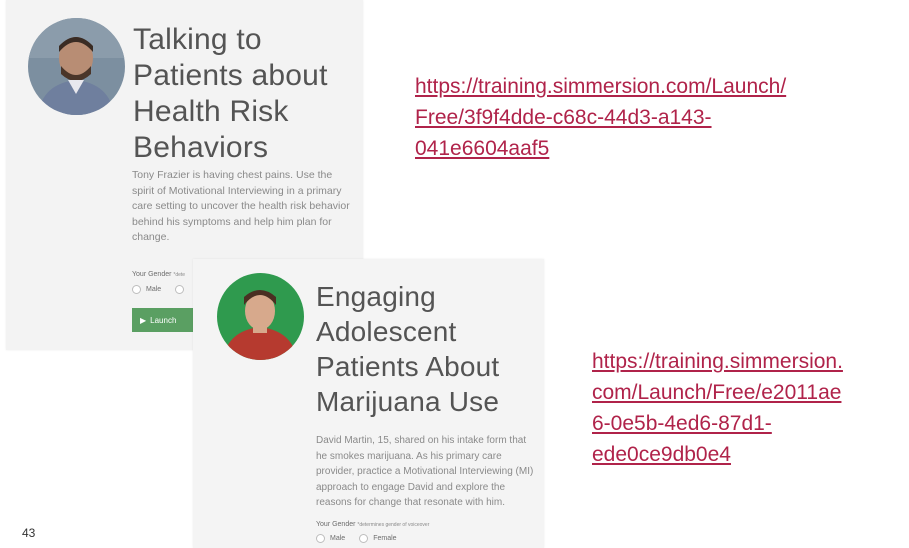 The width and height of the screenshot is (909, 548). I want to click on avatar-david-martin, so click(260, 316).